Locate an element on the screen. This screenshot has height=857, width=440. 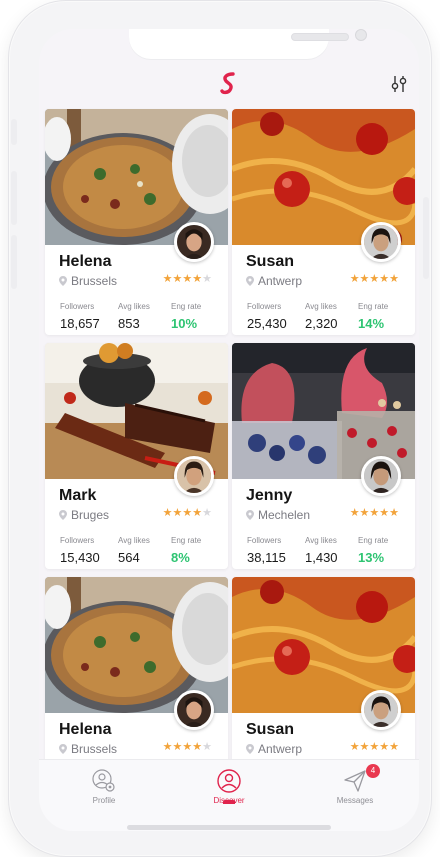
influencer-name: Mark is located at coordinates (78, 495).